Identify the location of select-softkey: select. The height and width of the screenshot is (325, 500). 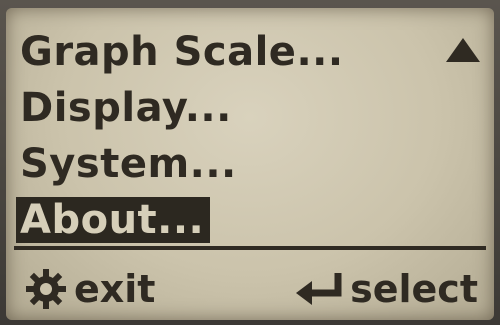
(386, 289).